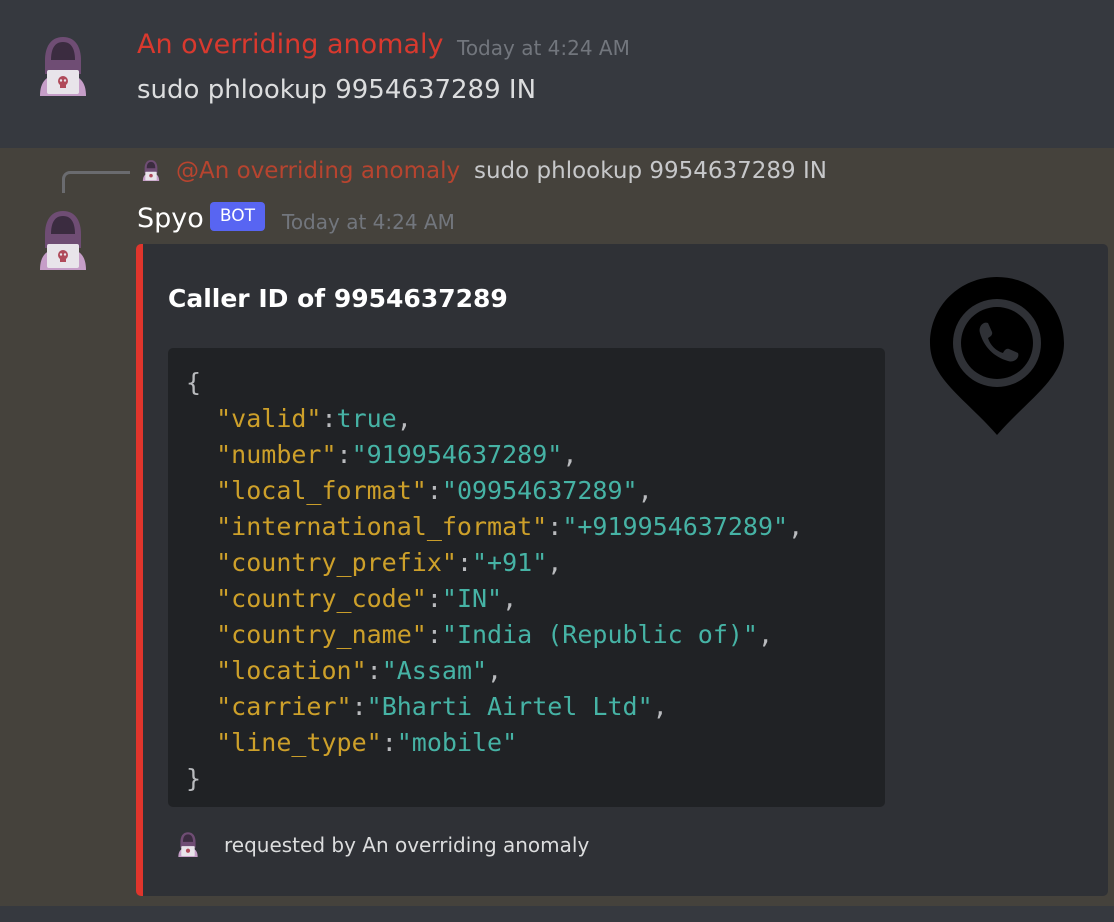  I want to click on code-line: "number":"919954637289",, so click(397, 454).